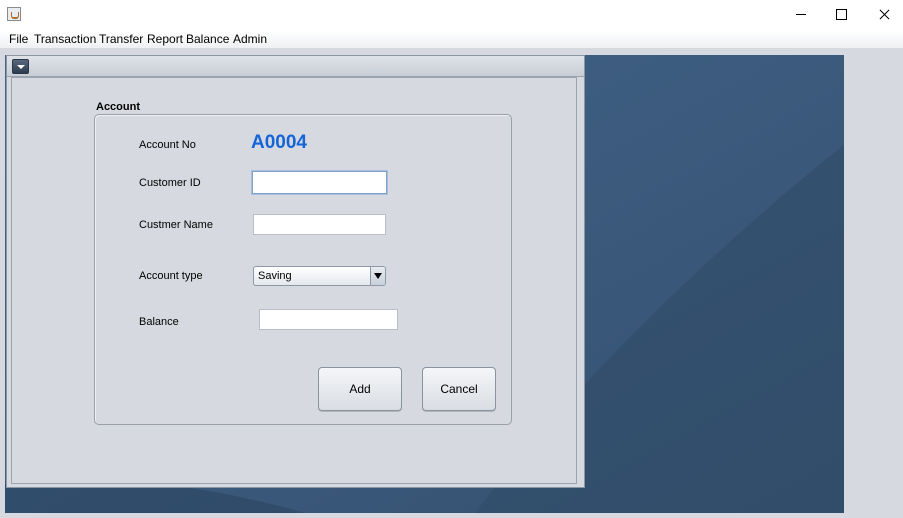  Describe the element at coordinates (14, 14) in the screenshot. I see `java-cup-icon` at that location.